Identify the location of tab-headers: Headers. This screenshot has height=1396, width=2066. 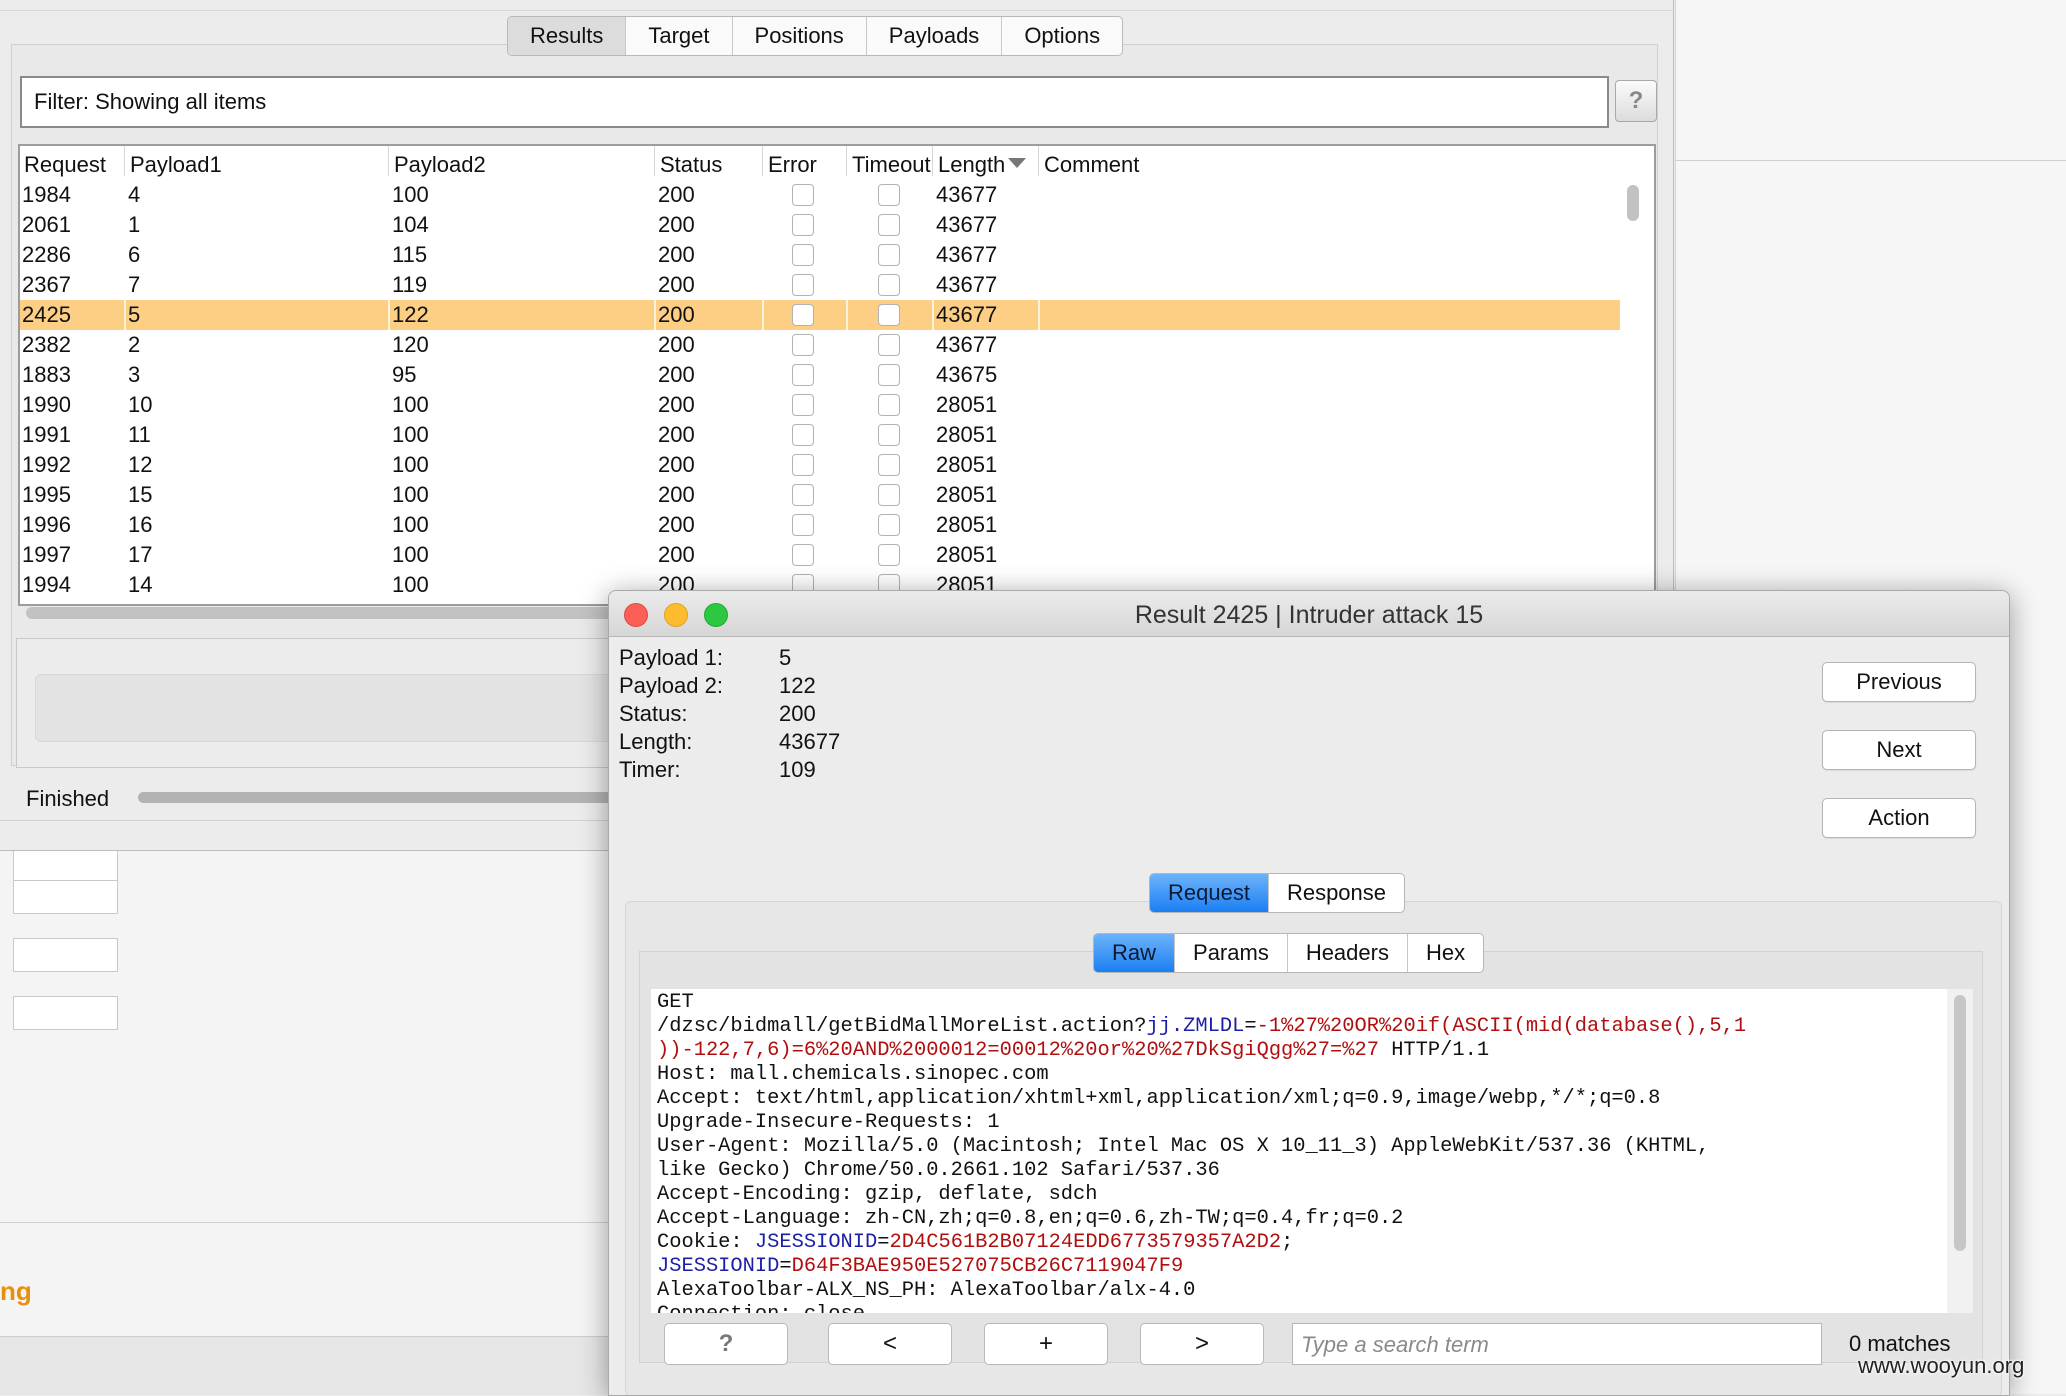
(1348, 953).